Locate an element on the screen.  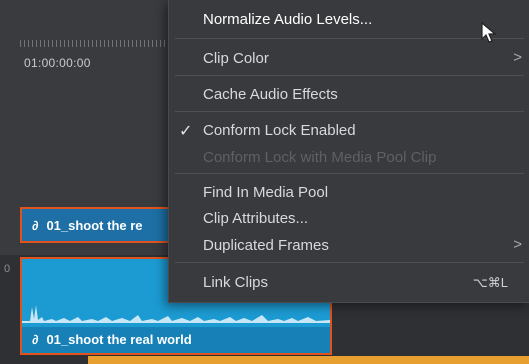
menu-item-cache-audio-effects: Cache Audio Effects is located at coordinates (349, 94).